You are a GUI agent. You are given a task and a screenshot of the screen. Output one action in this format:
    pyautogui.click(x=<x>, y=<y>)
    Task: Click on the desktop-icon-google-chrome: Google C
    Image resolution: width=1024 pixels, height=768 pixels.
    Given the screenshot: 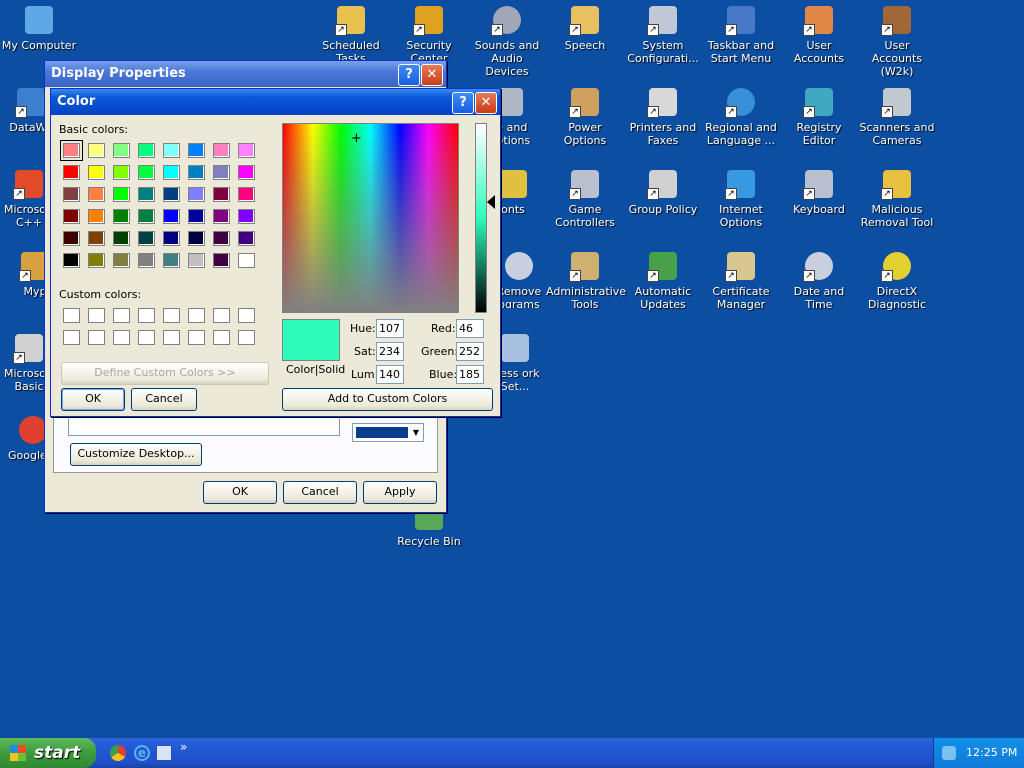 What is the action you would take?
    pyautogui.click(x=23, y=437)
    